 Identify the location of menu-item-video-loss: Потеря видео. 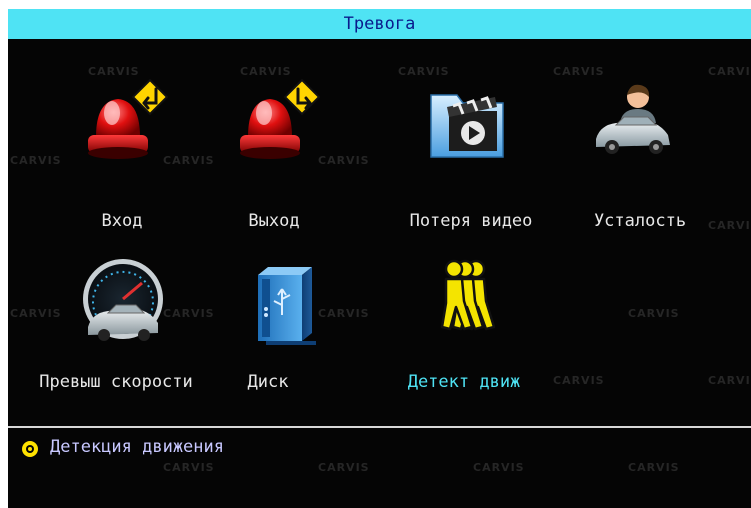
(471, 144).